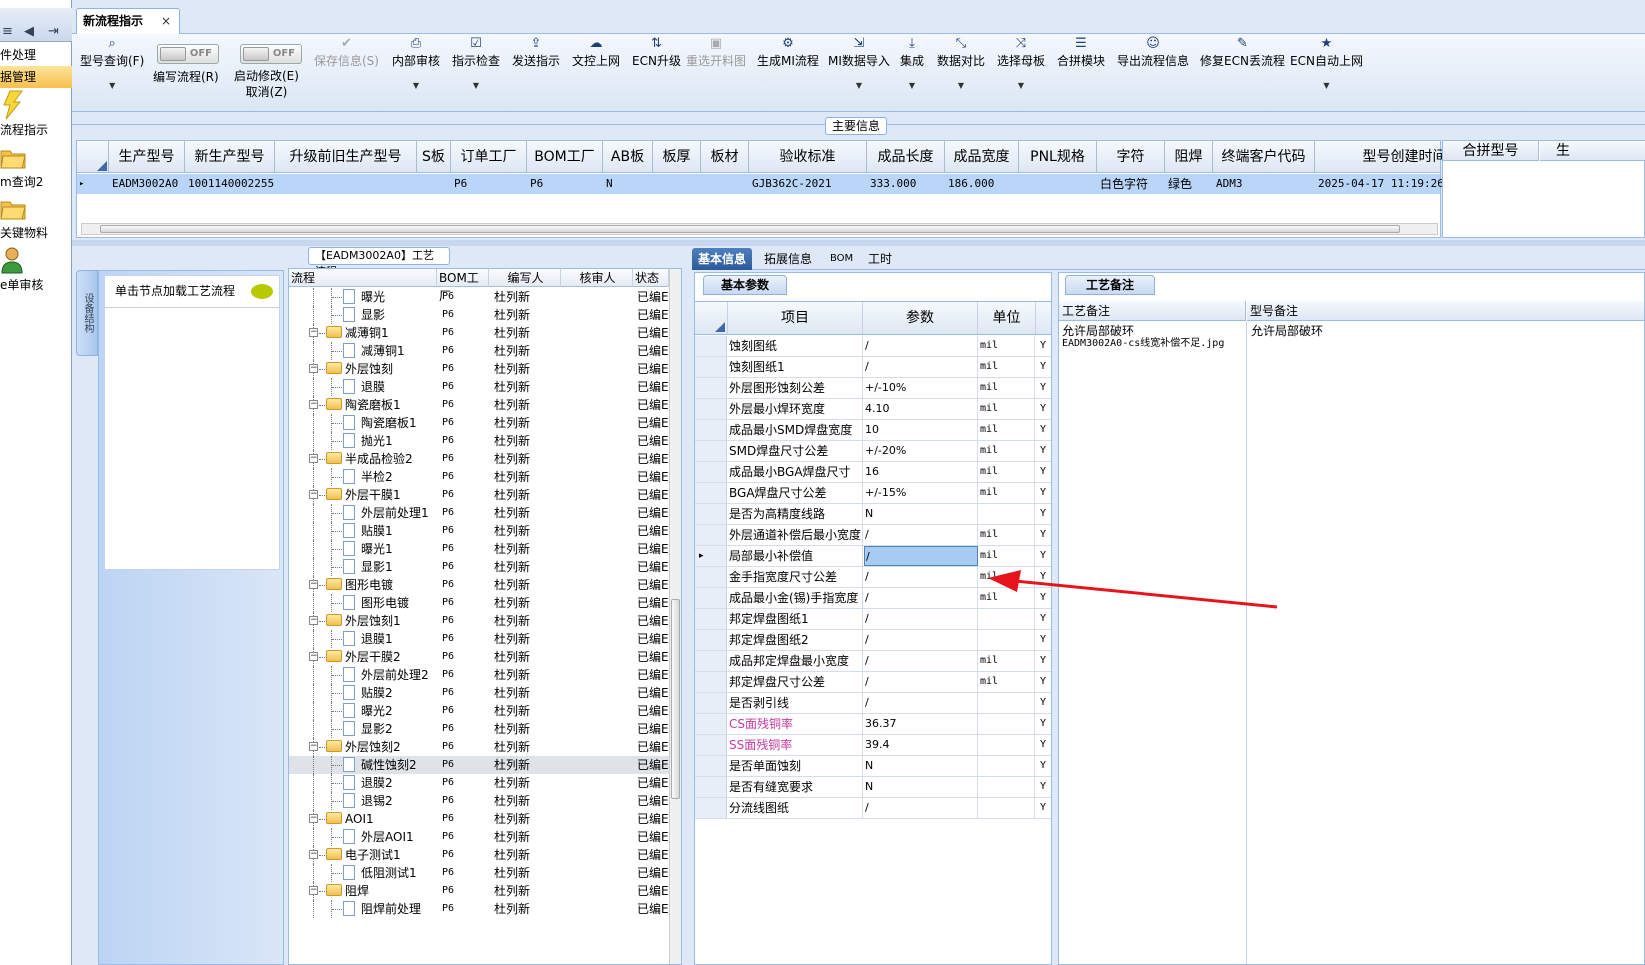 Image resolution: width=1645 pixels, height=965 pixels. I want to click on repair-ecn-flow-button: ✎ 修复ECN丢流程, so click(1242, 52).